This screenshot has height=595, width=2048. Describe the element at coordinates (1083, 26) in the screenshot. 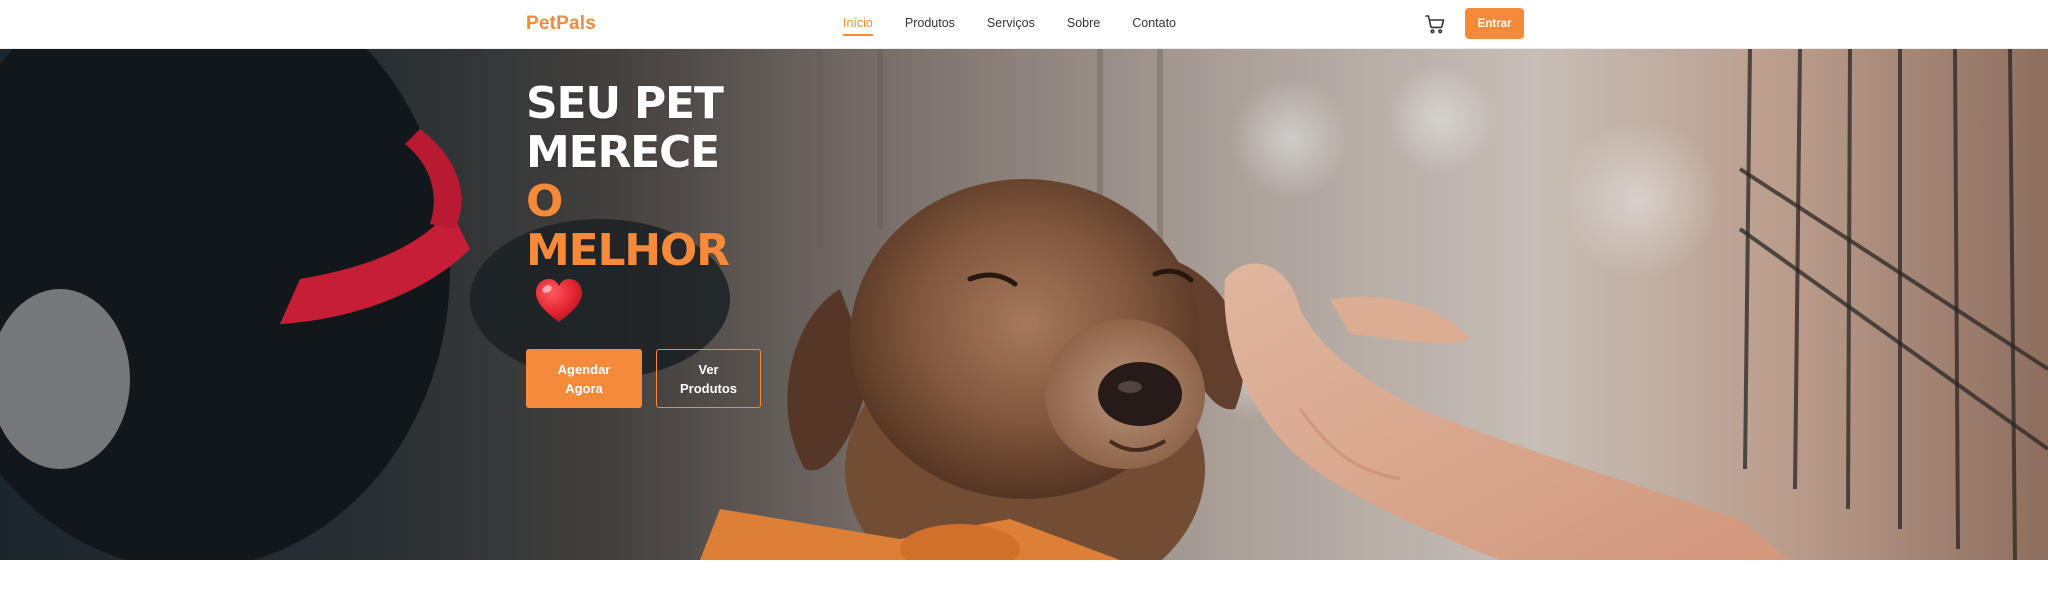

I see `nav-link-sobre: Sobre` at that location.